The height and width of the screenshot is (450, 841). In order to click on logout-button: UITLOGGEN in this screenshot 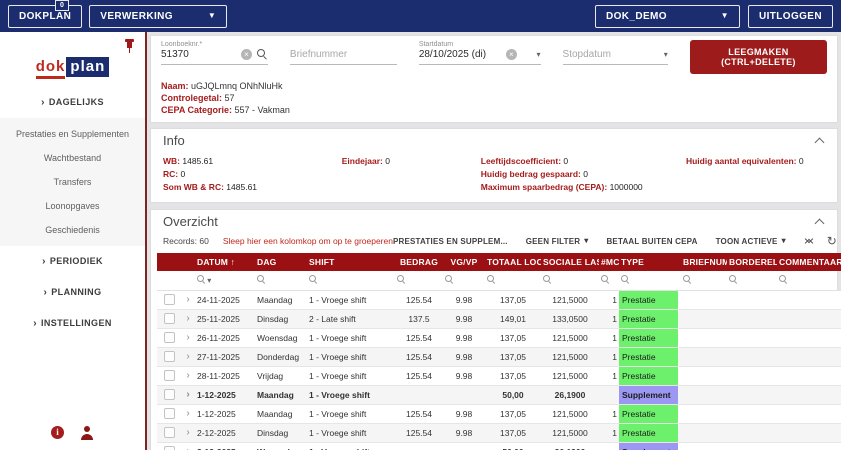, I will do `click(790, 16)`.